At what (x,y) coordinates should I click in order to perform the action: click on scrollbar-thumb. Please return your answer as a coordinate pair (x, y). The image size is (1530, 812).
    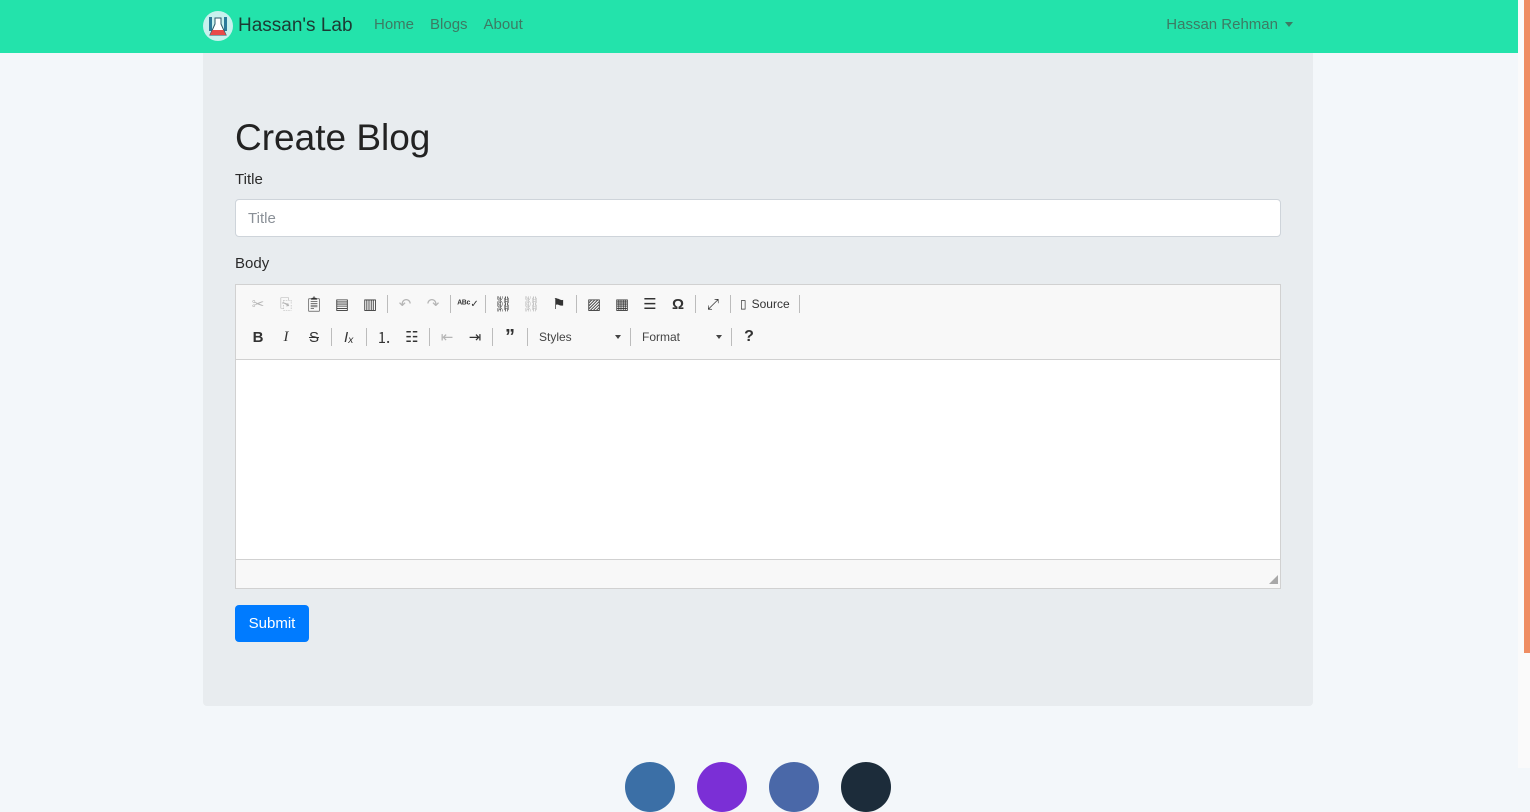
    Looking at the image, I should click on (1527, 326).